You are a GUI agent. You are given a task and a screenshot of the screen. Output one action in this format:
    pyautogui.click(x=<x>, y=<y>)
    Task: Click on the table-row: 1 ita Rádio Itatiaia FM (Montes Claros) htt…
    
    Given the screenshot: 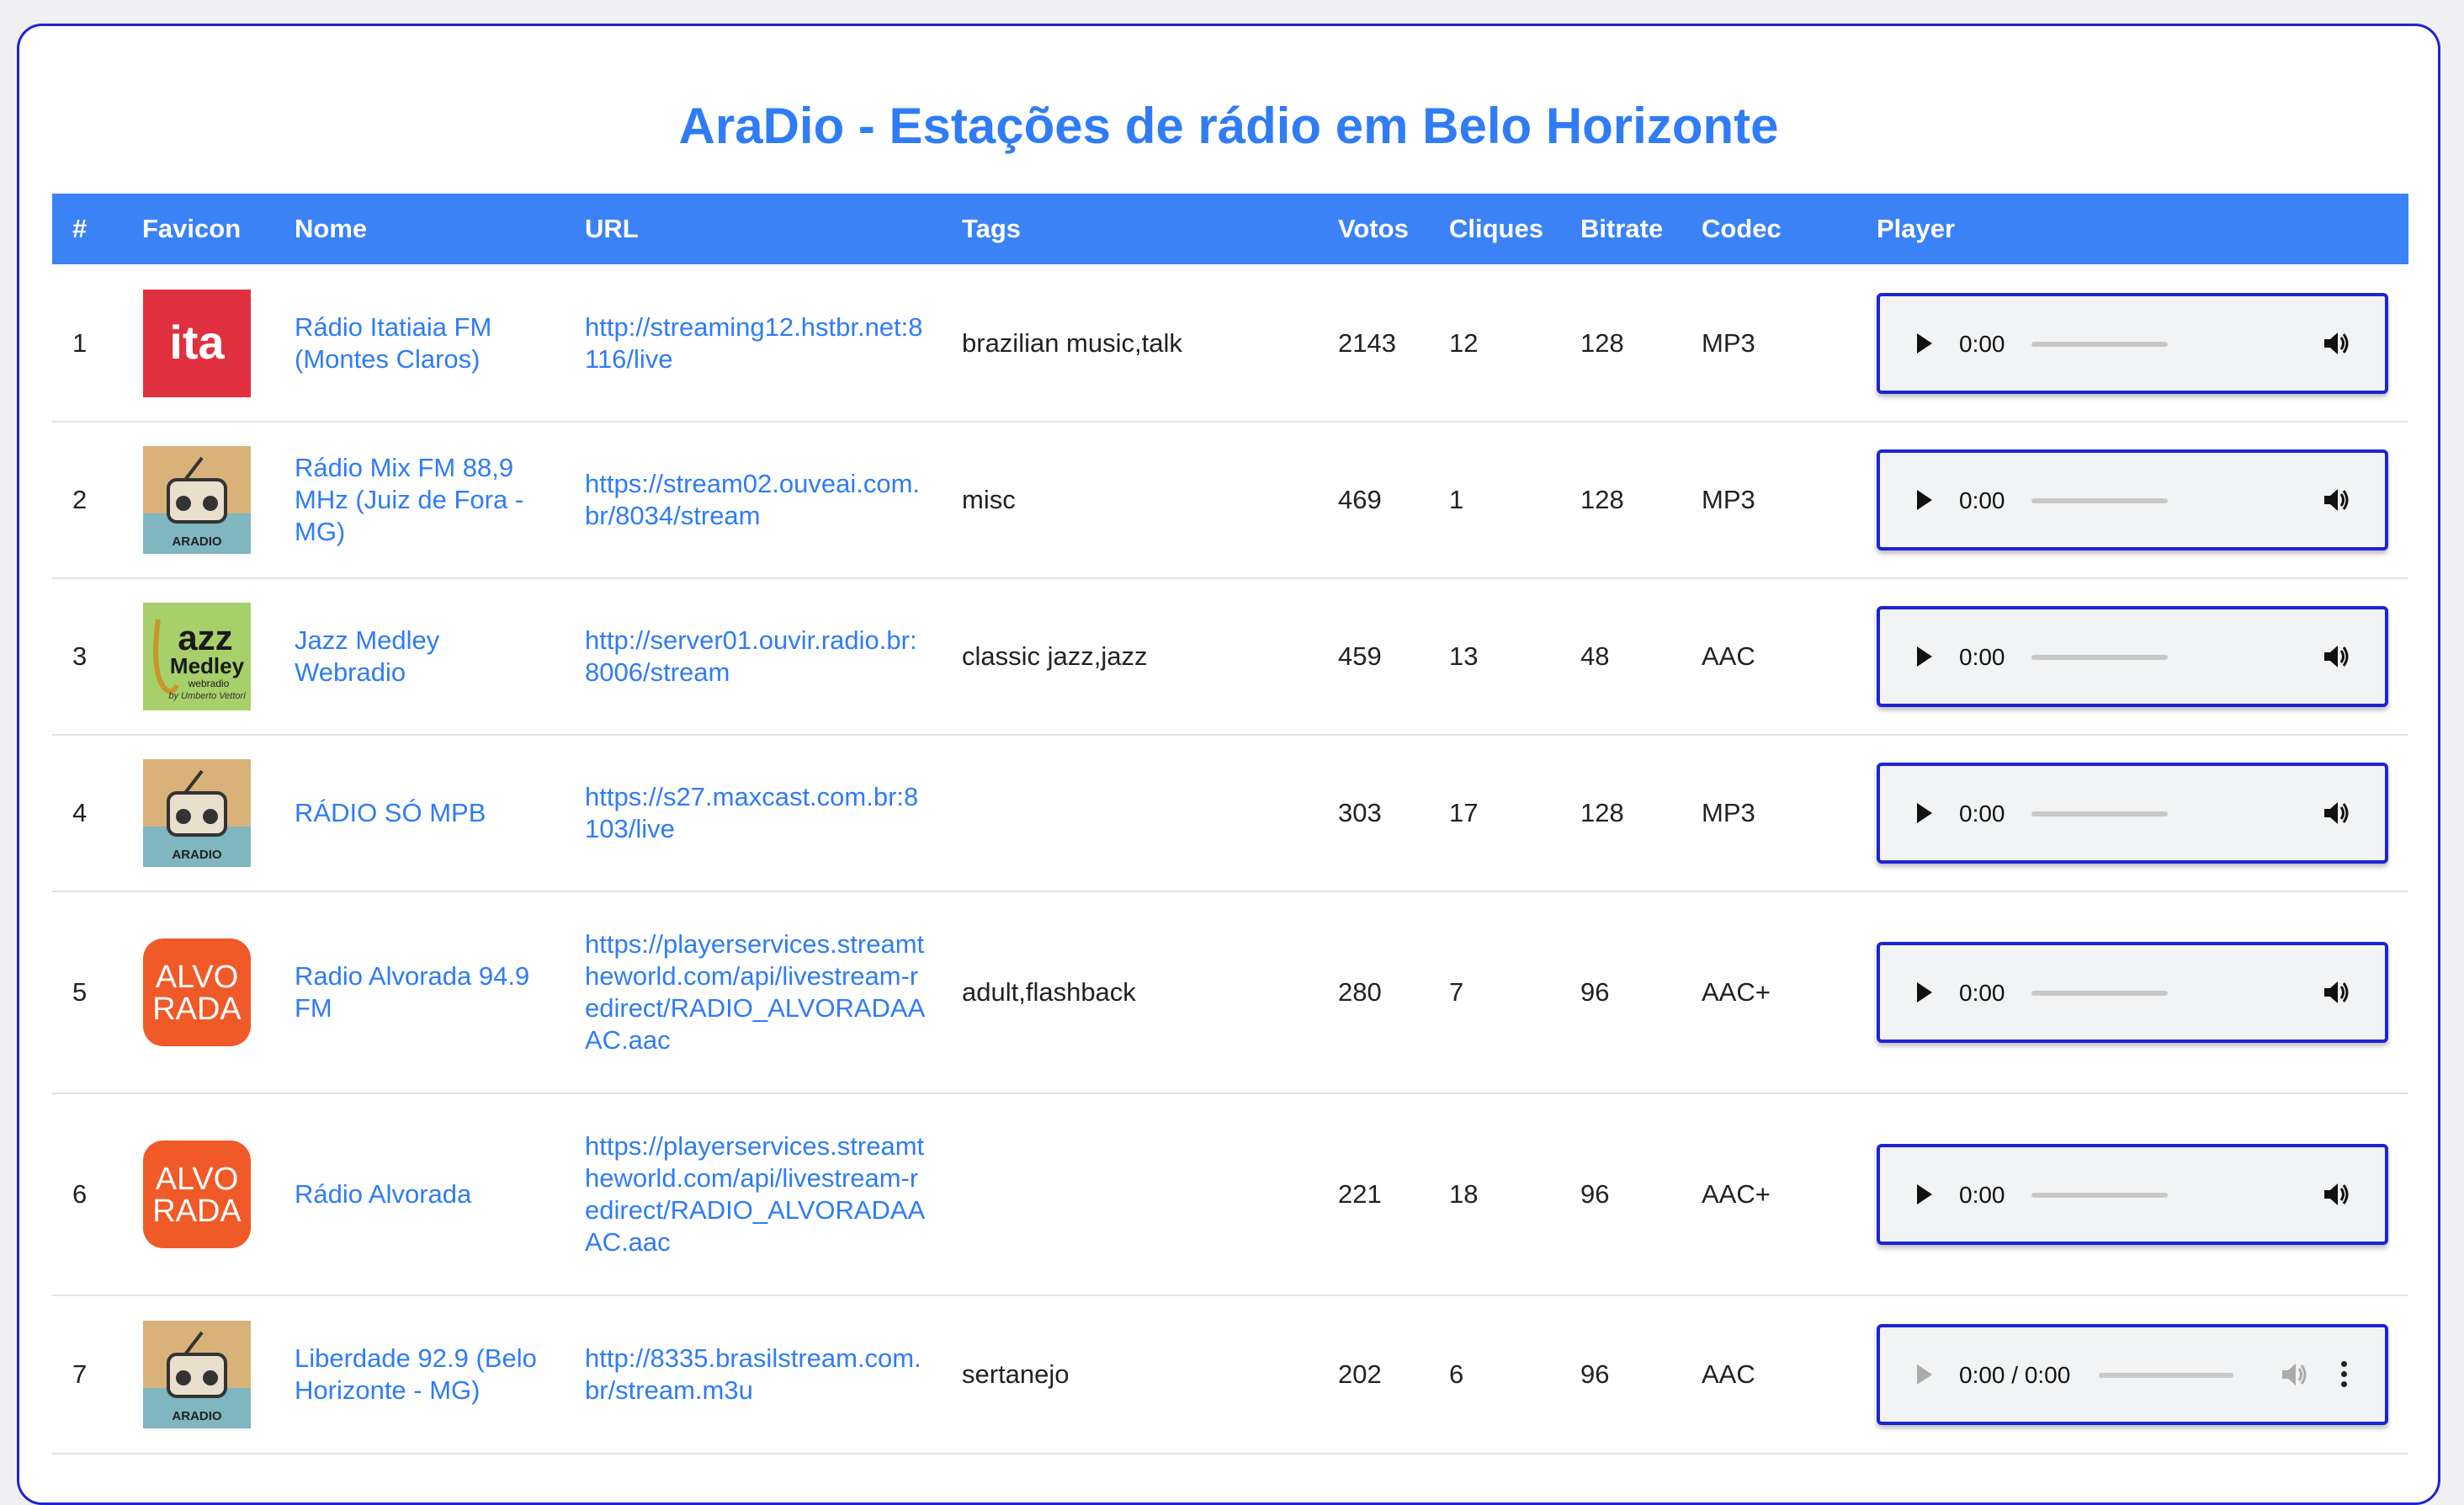 What is the action you would take?
    pyautogui.click(x=1230, y=345)
    